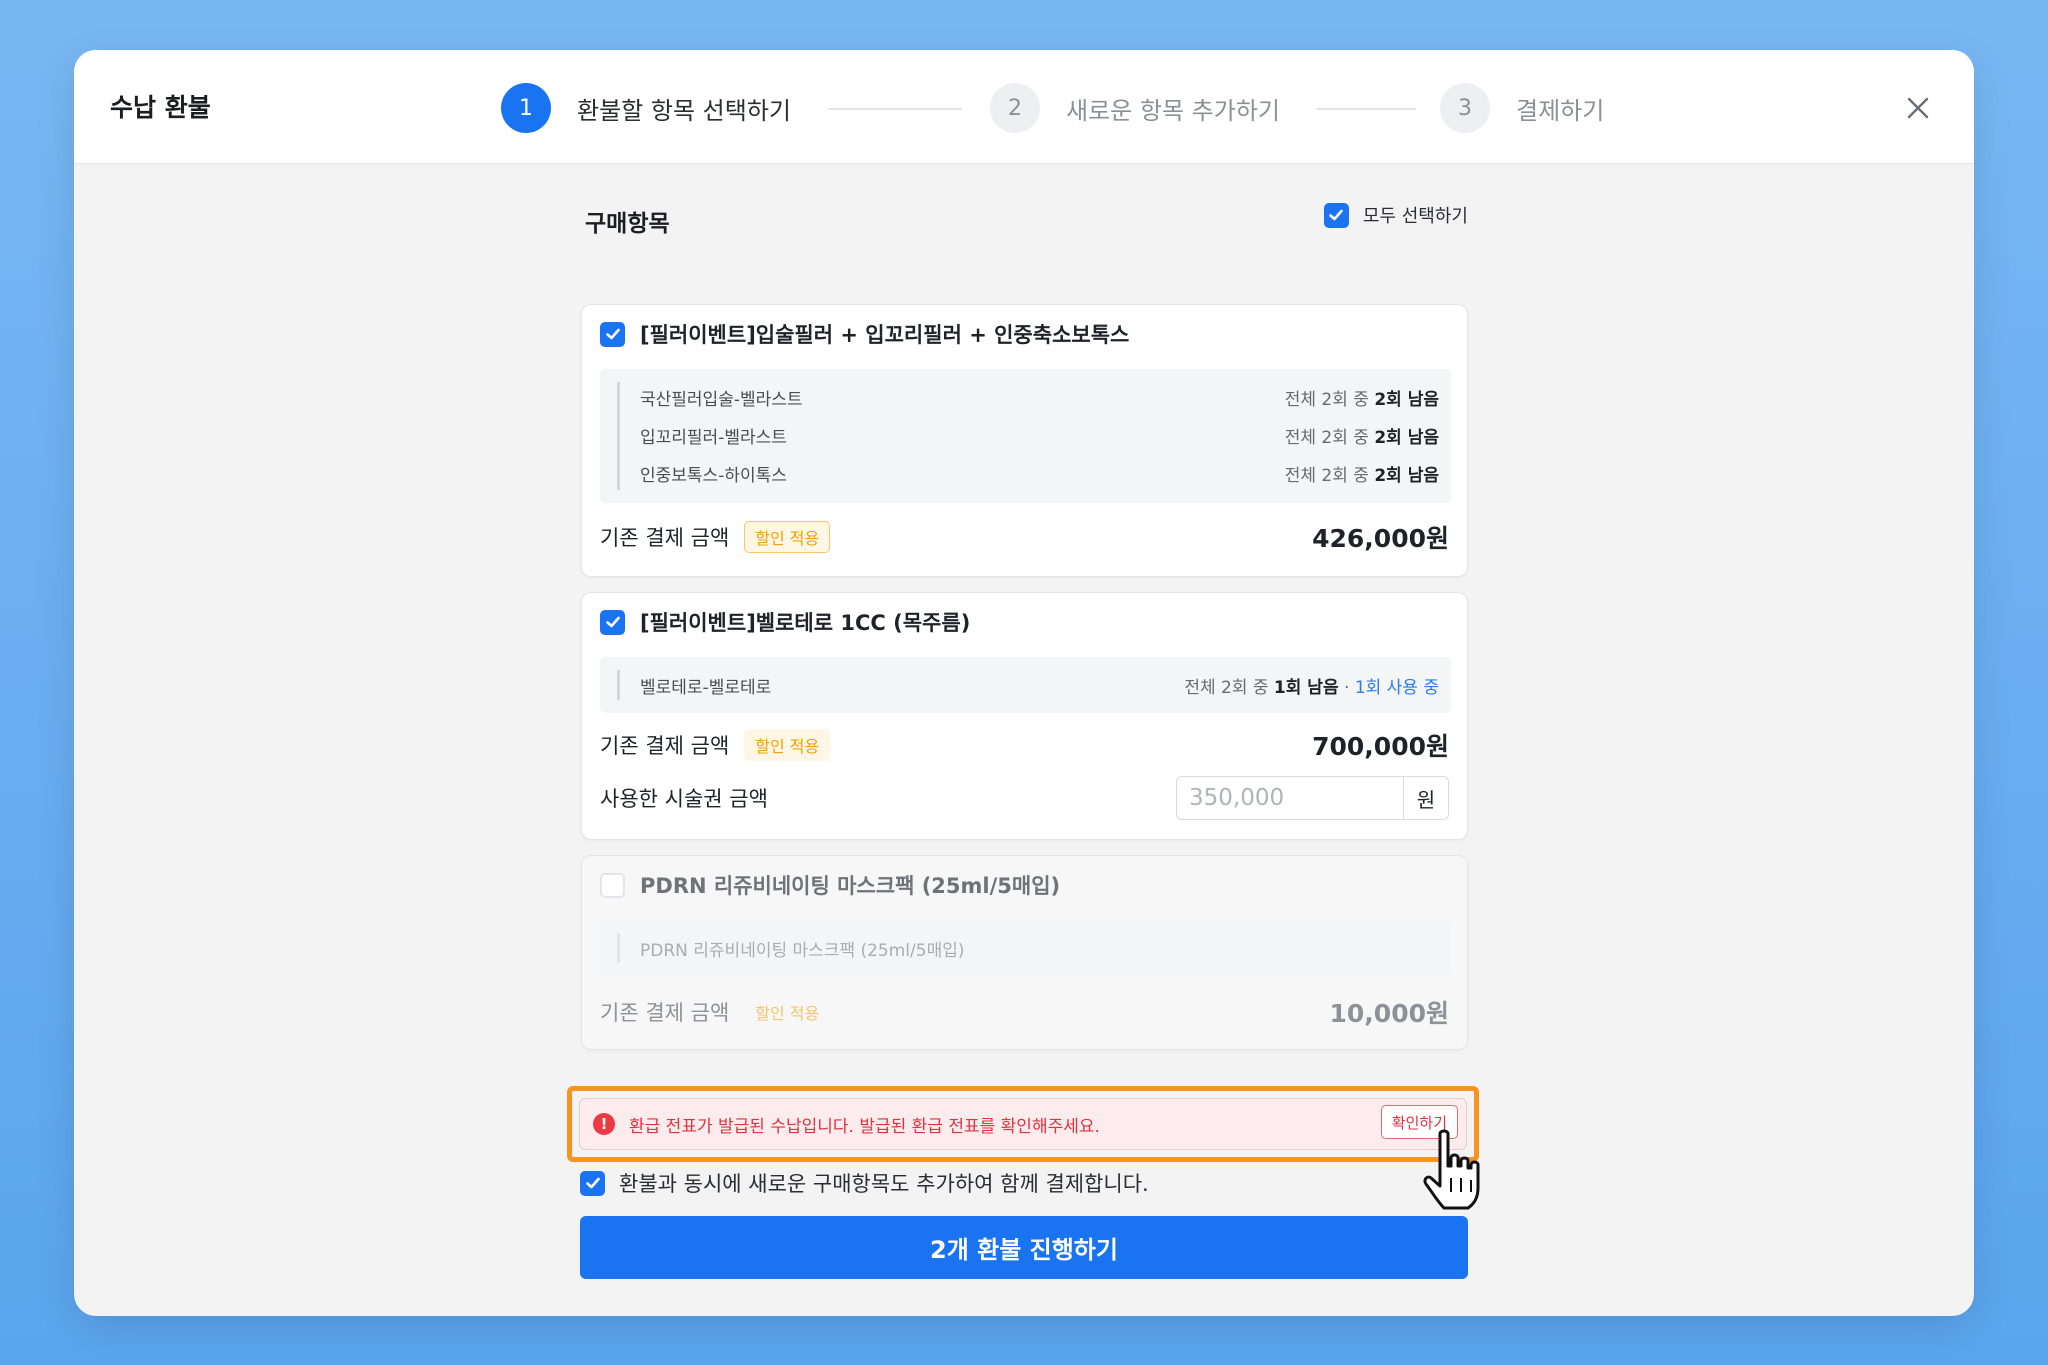 The height and width of the screenshot is (1365, 2048). I want to click on sub-item-list: PDRN 리쥬비네이팅 마스크팩 (25ml/5매입), so click(1025, 948).